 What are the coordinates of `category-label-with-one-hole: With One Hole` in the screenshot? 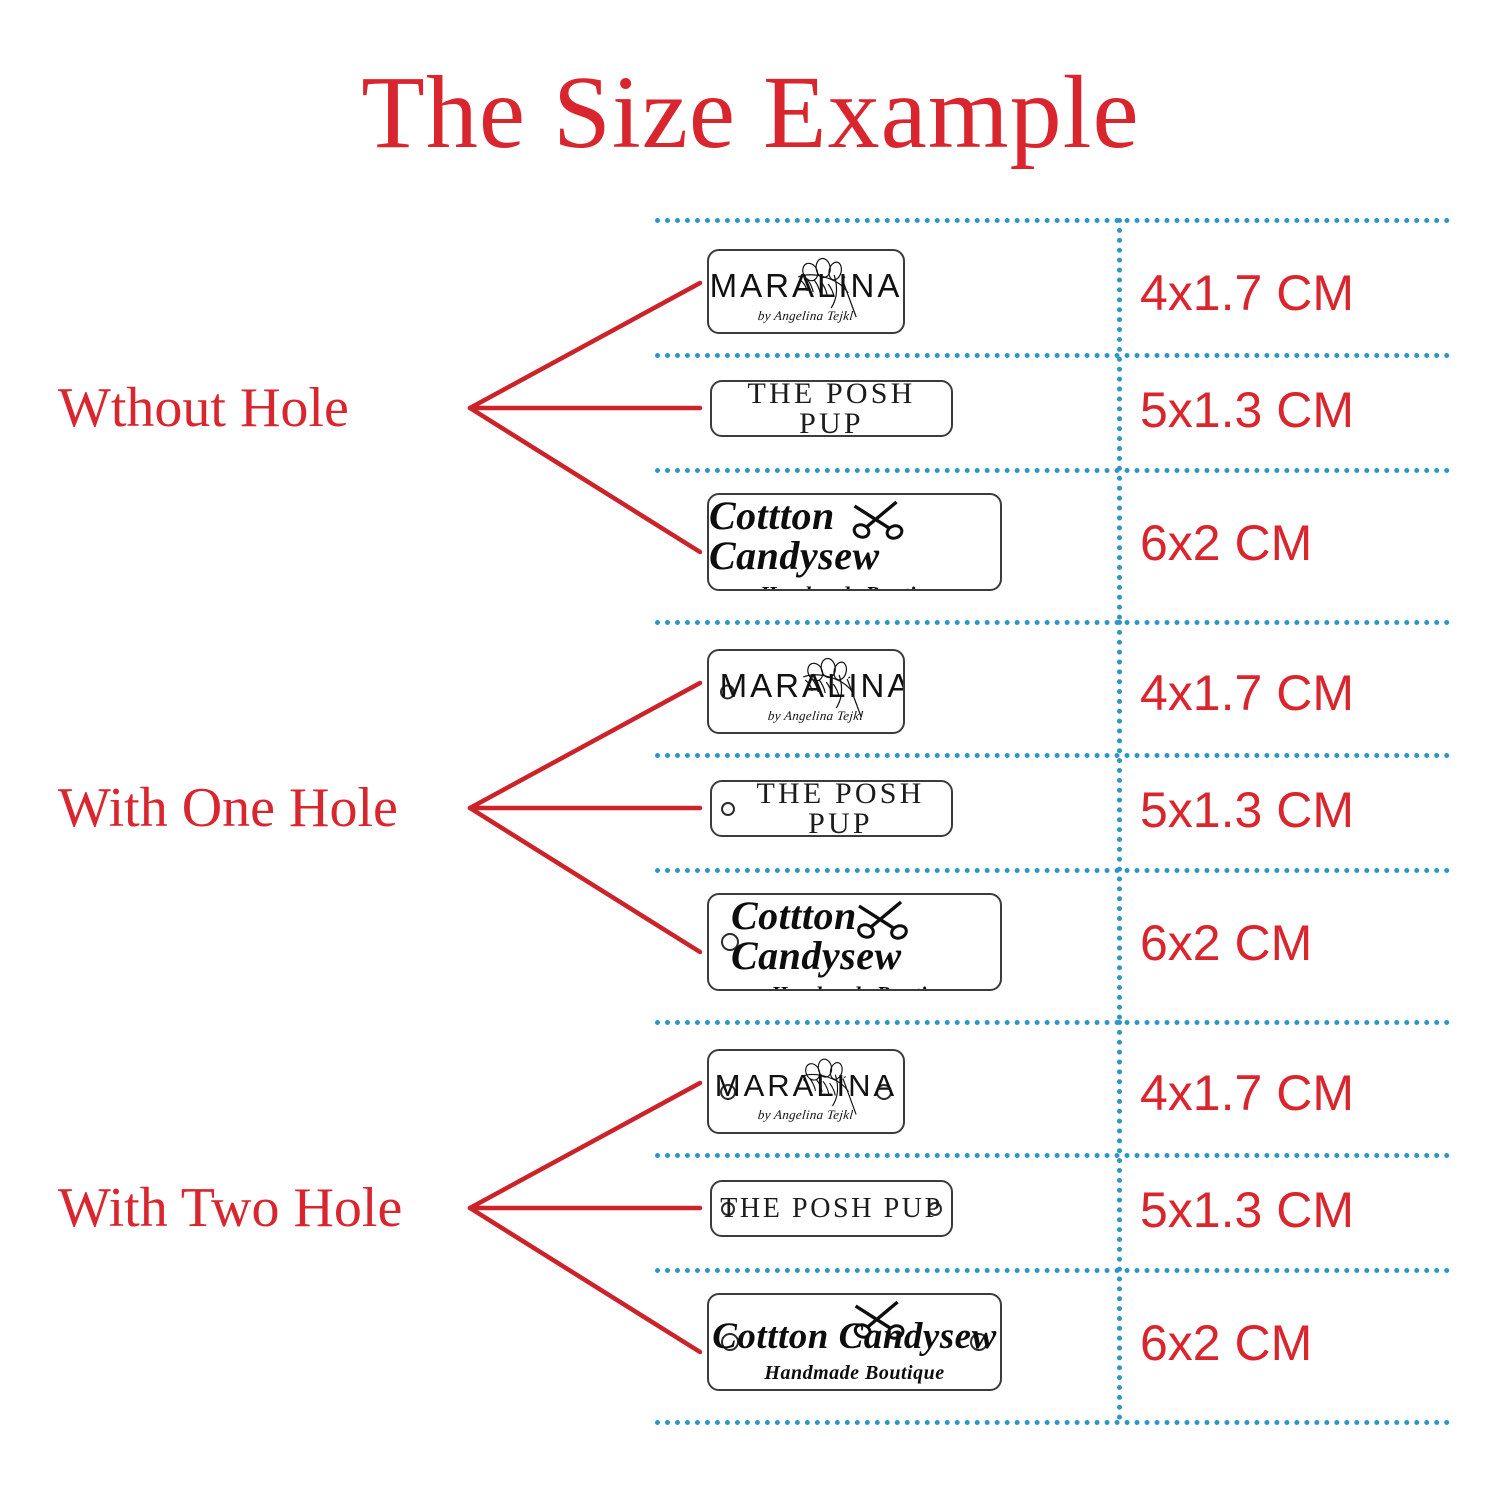 It's located at (228, 808).